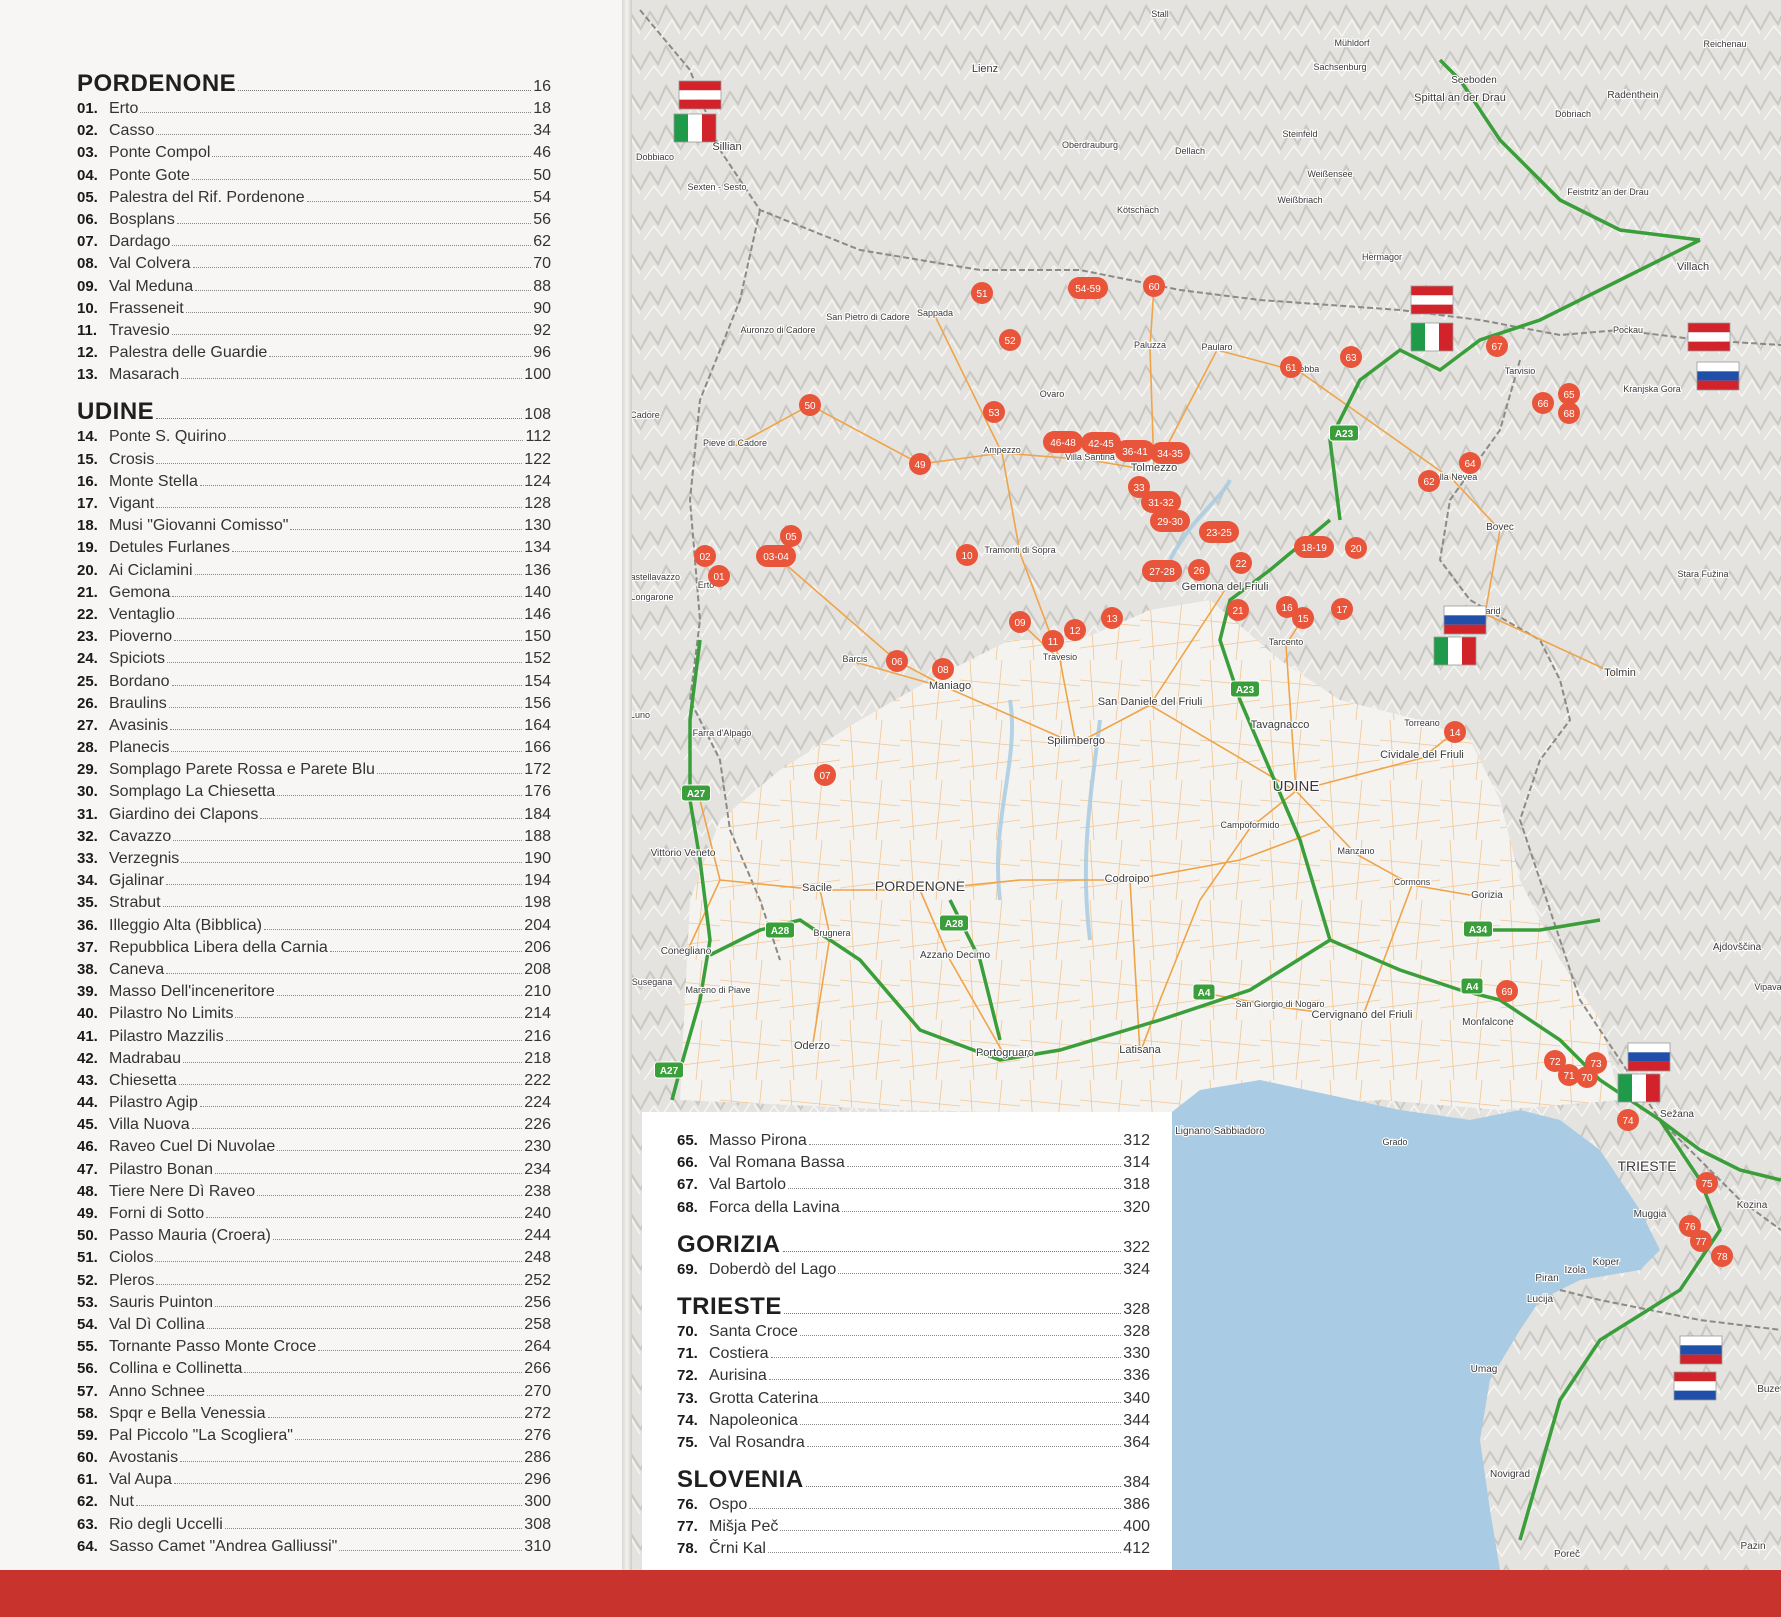  What do you see at coordinates (314, 1371) in the screenshot?
I see `index-entry: 56. Collina e Collinetta 266` at bounding box center [314, 1371].